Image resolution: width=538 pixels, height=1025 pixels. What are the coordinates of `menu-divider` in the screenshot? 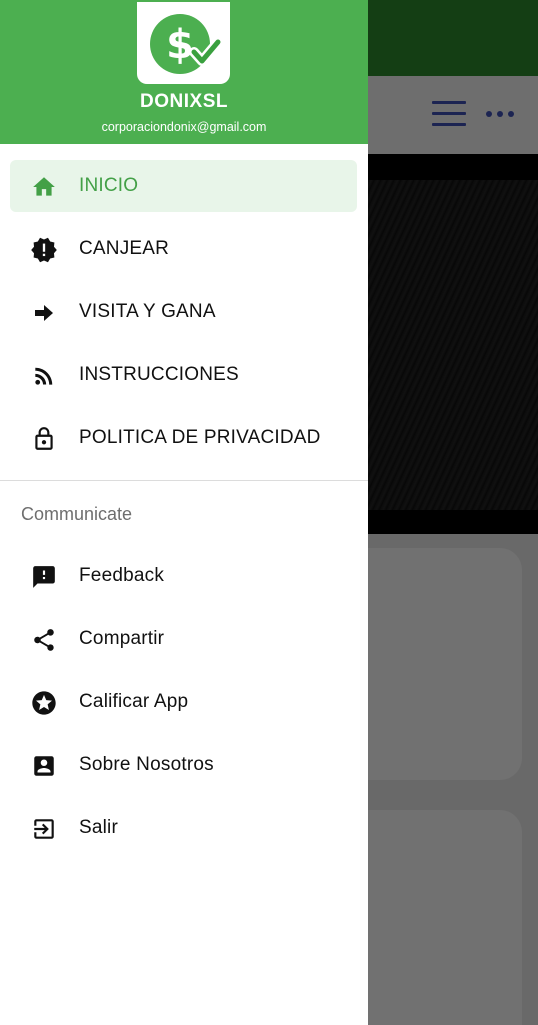 It's located at (184, 480).